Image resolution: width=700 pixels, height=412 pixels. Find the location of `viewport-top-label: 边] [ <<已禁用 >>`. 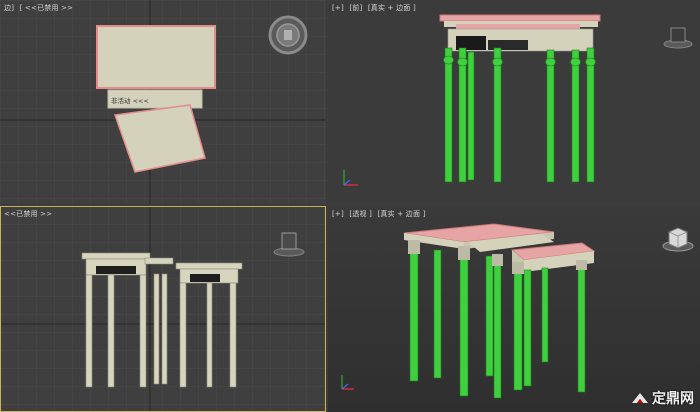

viewport-top-label: 边] [ <<已禁用 >> is located at coordinates (40, 8).